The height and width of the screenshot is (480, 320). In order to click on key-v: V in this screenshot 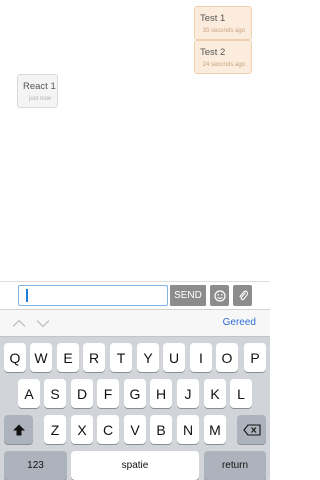, I will do `click(135, 429)`.